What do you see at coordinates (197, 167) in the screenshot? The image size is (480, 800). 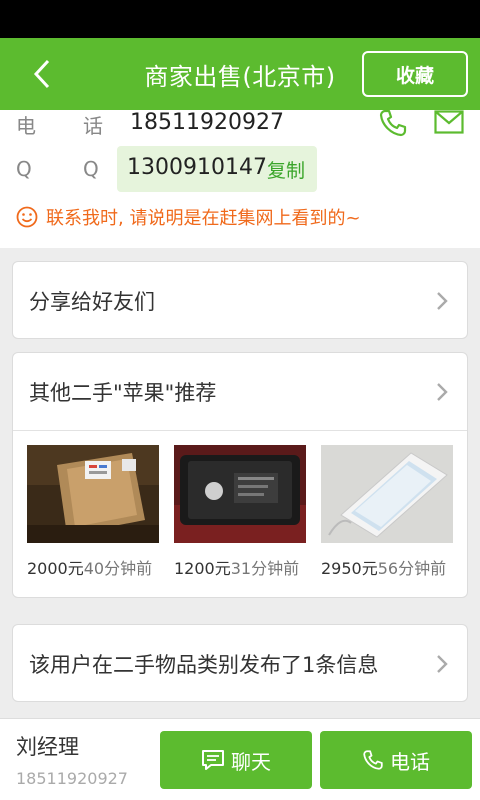 I see `qq-number: 1300910147` at bounding box center [197, 167].